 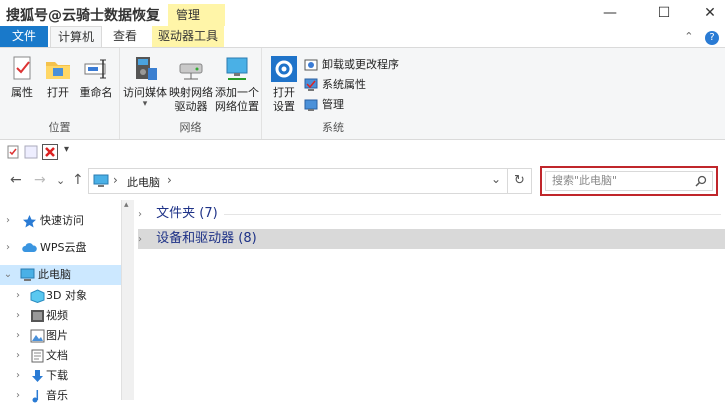 I want to click on system-properties-item: 系统属性, so click(x=335, y=85).